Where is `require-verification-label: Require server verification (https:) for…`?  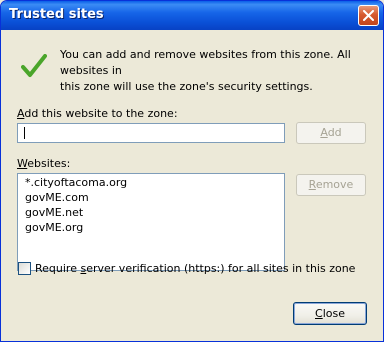 require-verification-label: Require server verification (https:) for… is located at coordinates (195, 268).